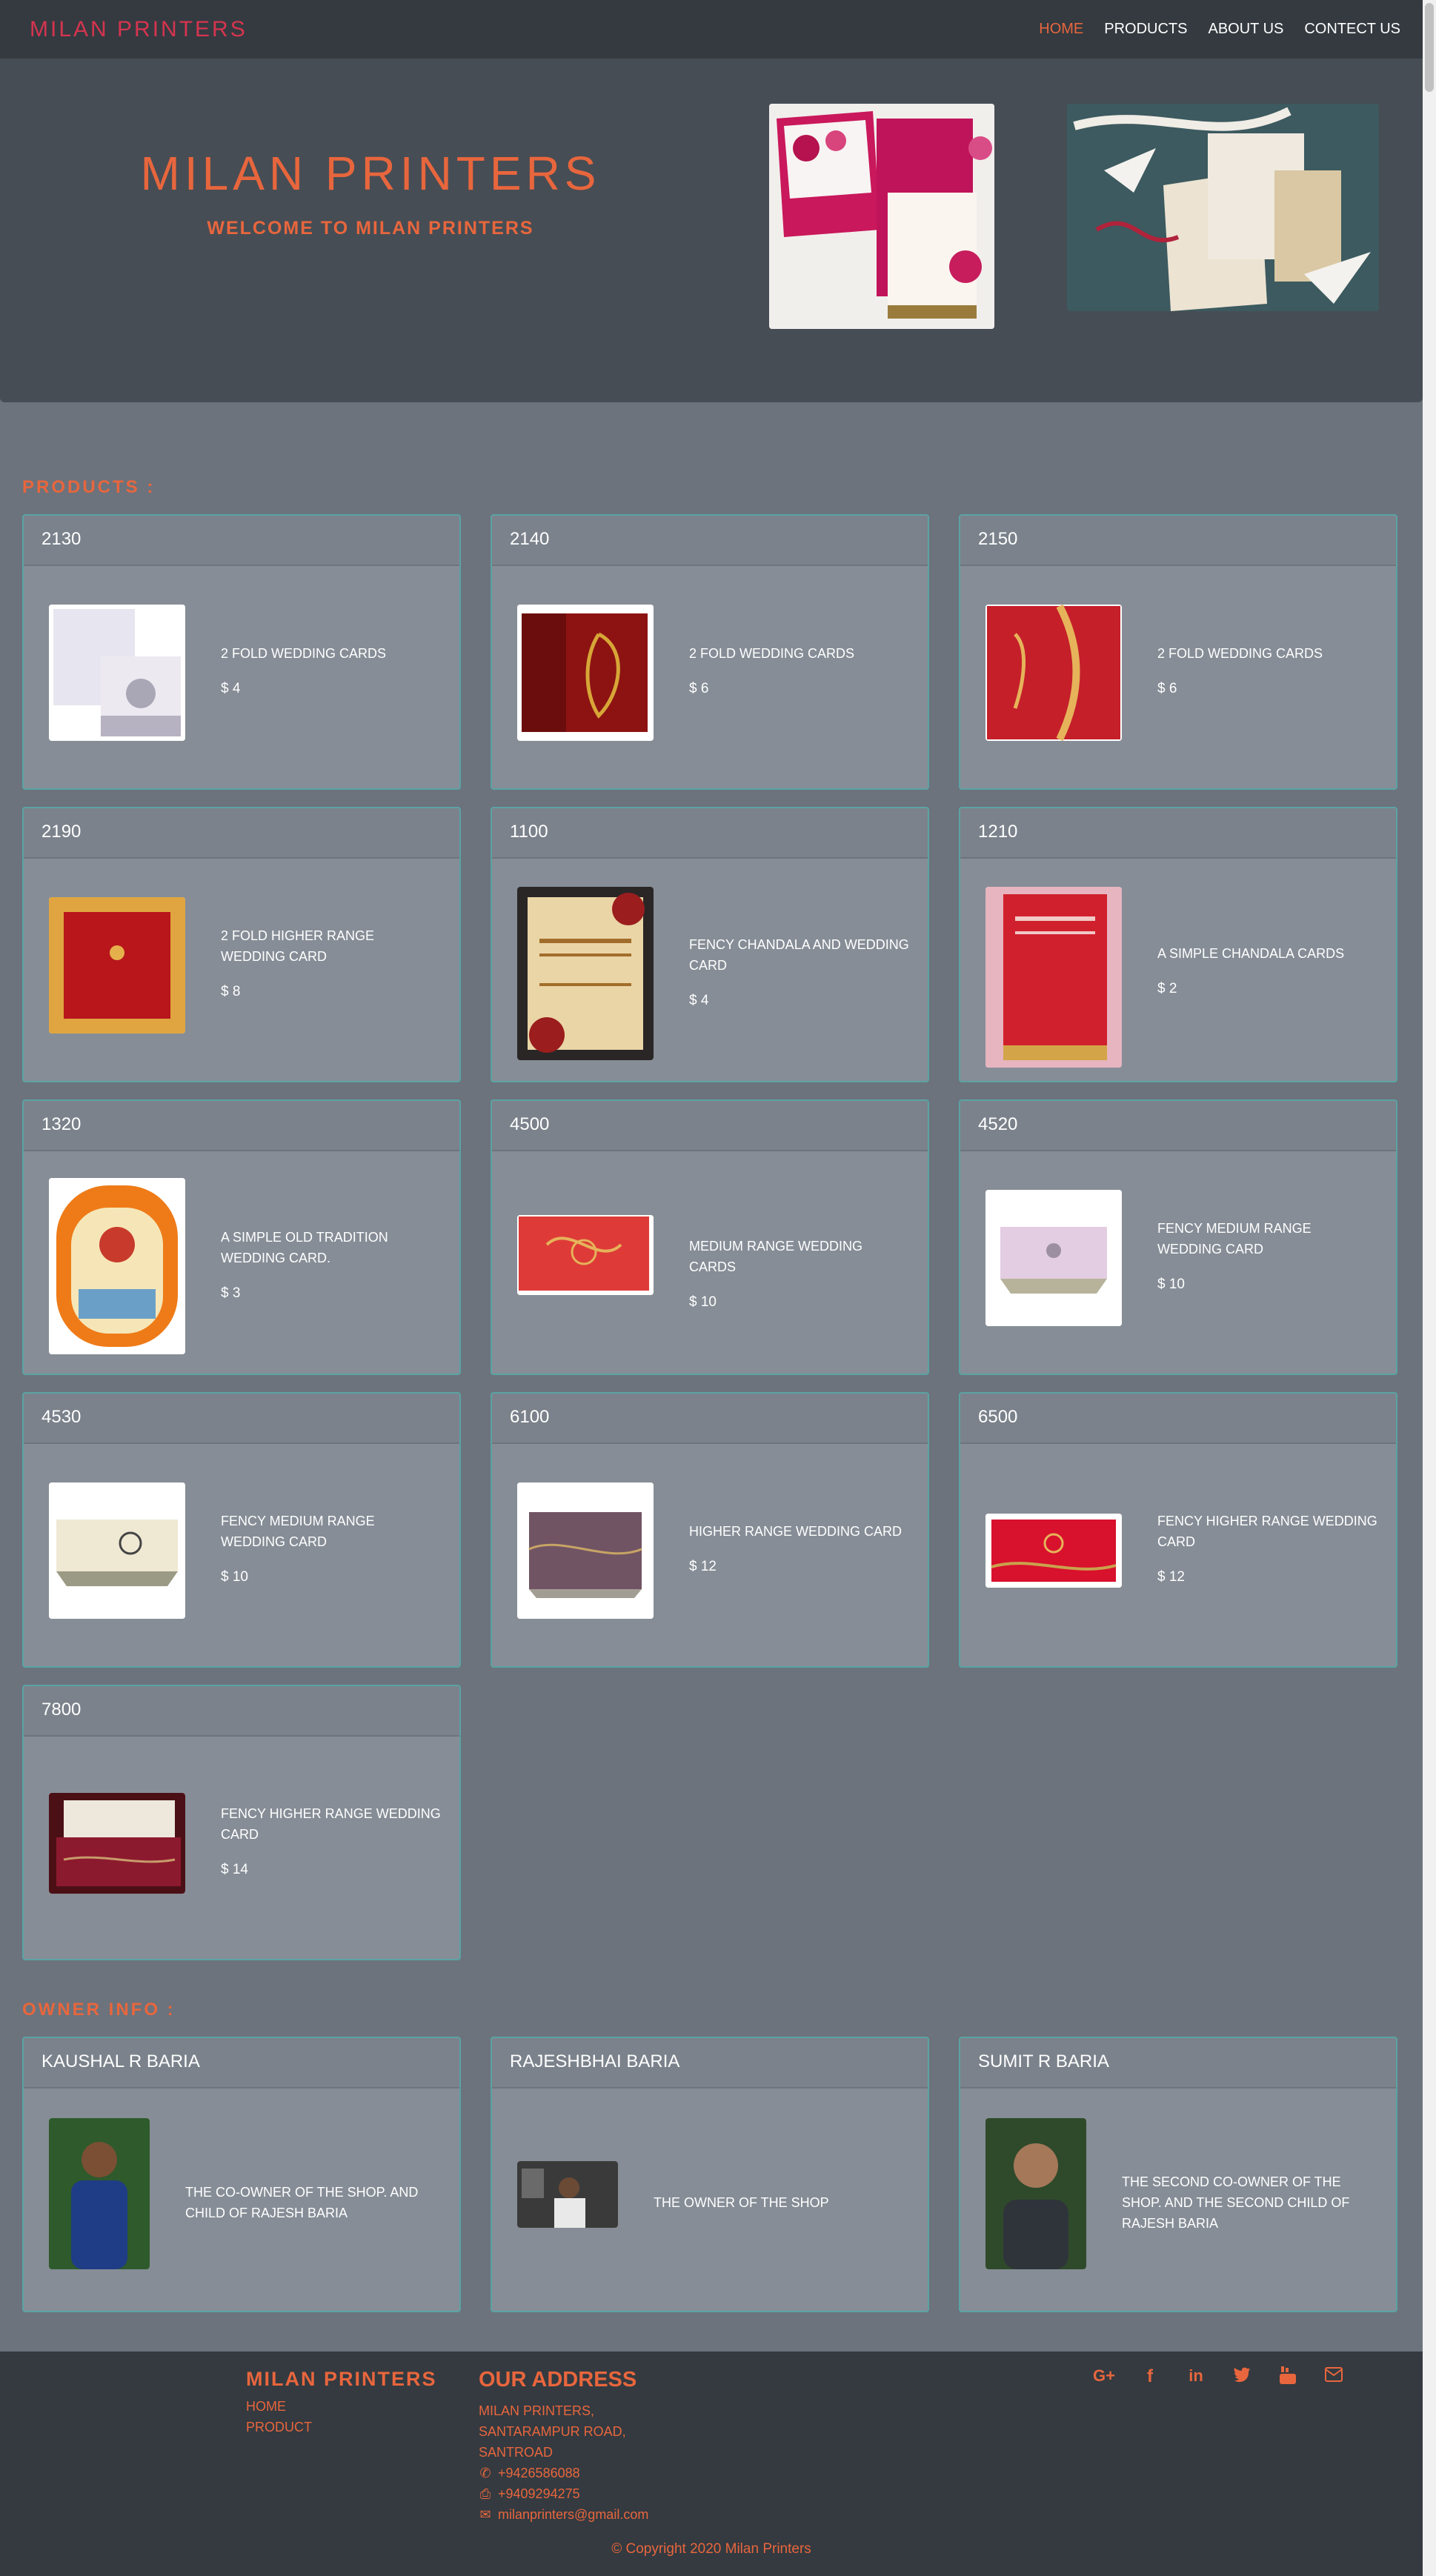 Image resolution: width=1436 pixels, height=2576 pixels. I want to click on product-card: 6100 HIGHER RANGE WEDDING CARD $ 12, so click(710, 1530).